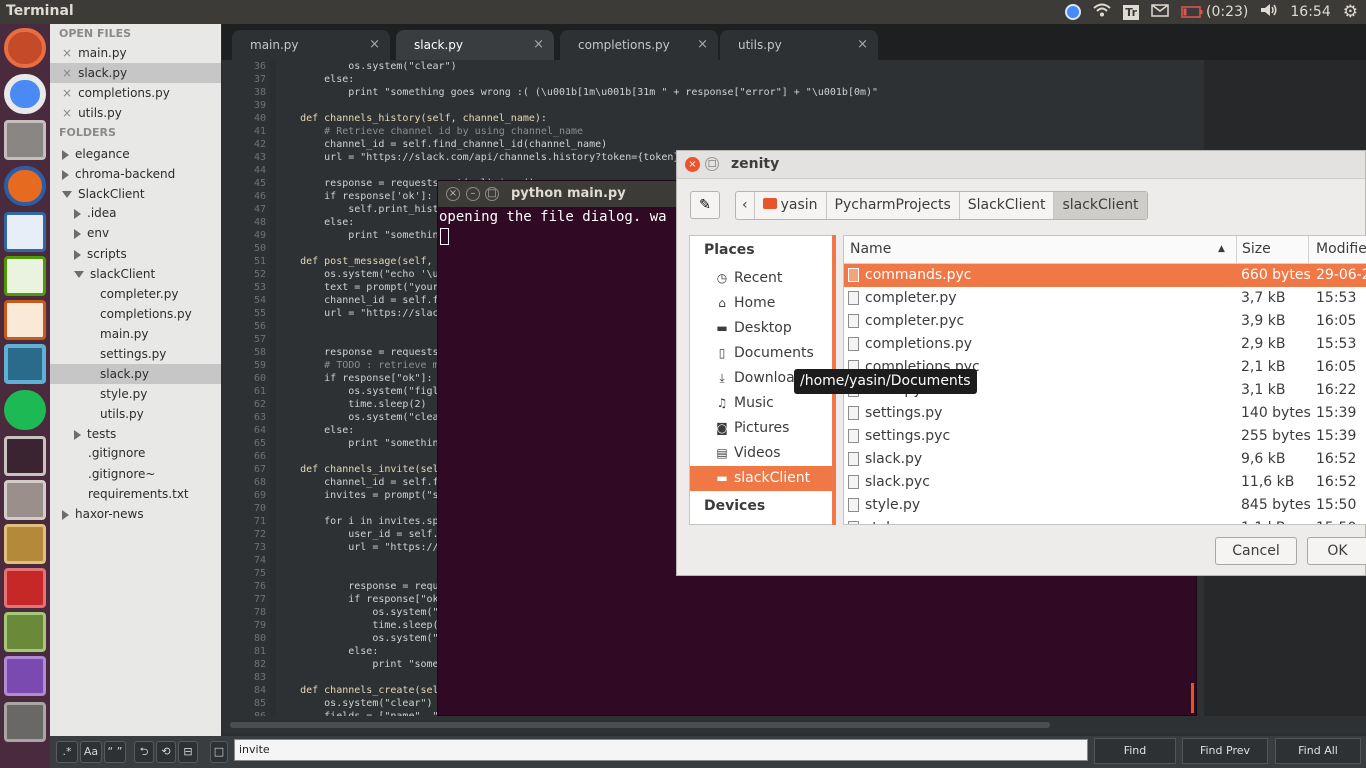 The width and height of the screenshot is (1366, 768). Describe the element at coordinates (762, 453) in the screenshot. I see `place-videos: ▤ Videos` at that location.